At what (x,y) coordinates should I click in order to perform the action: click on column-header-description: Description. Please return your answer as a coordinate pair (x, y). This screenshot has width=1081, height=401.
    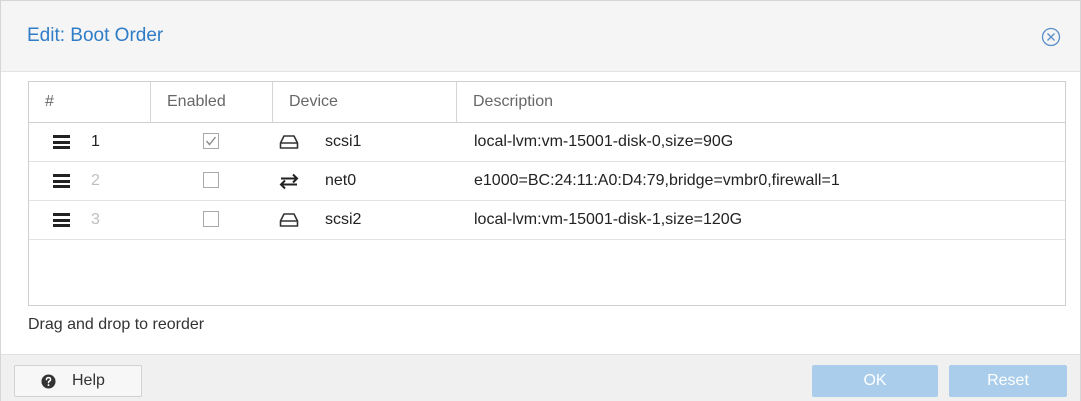
    Looking at the image, I should click on (761, 102).